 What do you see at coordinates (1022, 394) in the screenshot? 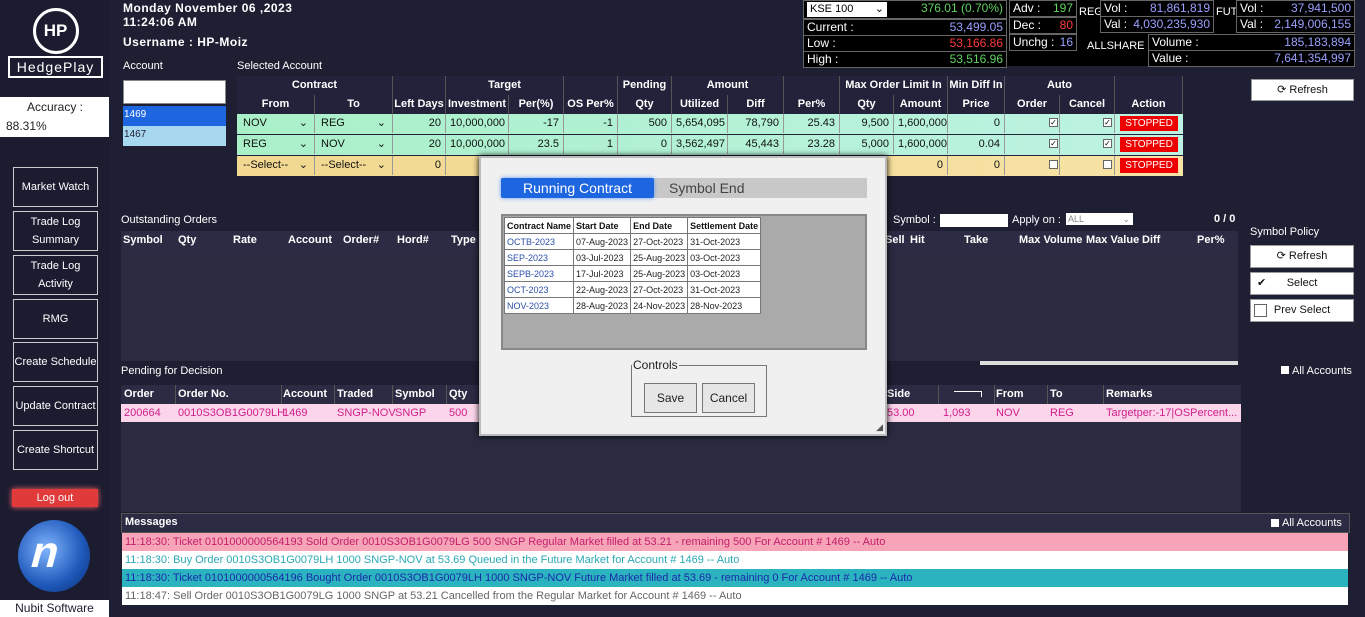
I see `col-from: From` at bounding box center [1022, 394].